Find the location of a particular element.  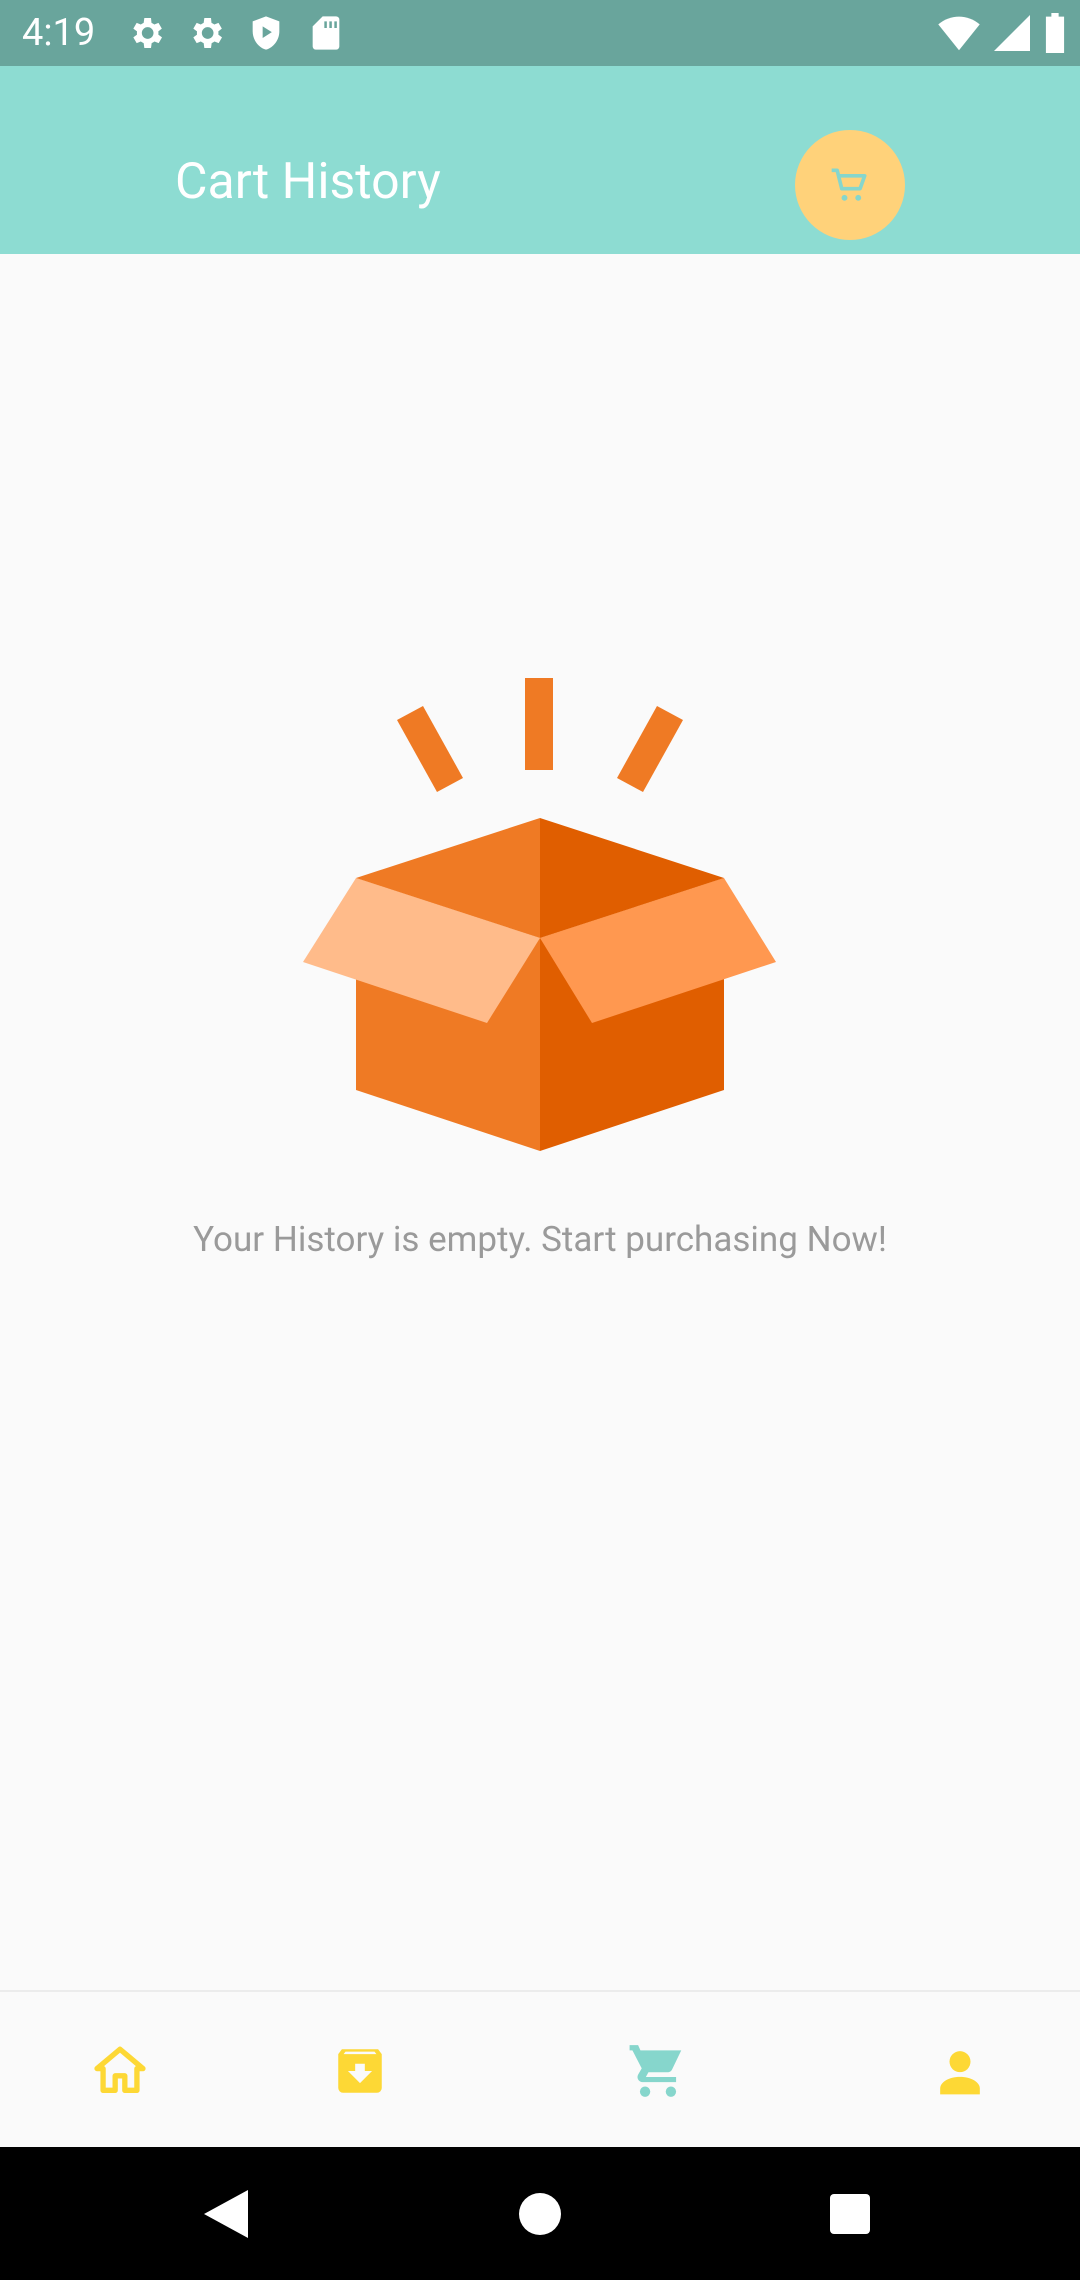

system-status-icons is located at coordinates (1002, 33).